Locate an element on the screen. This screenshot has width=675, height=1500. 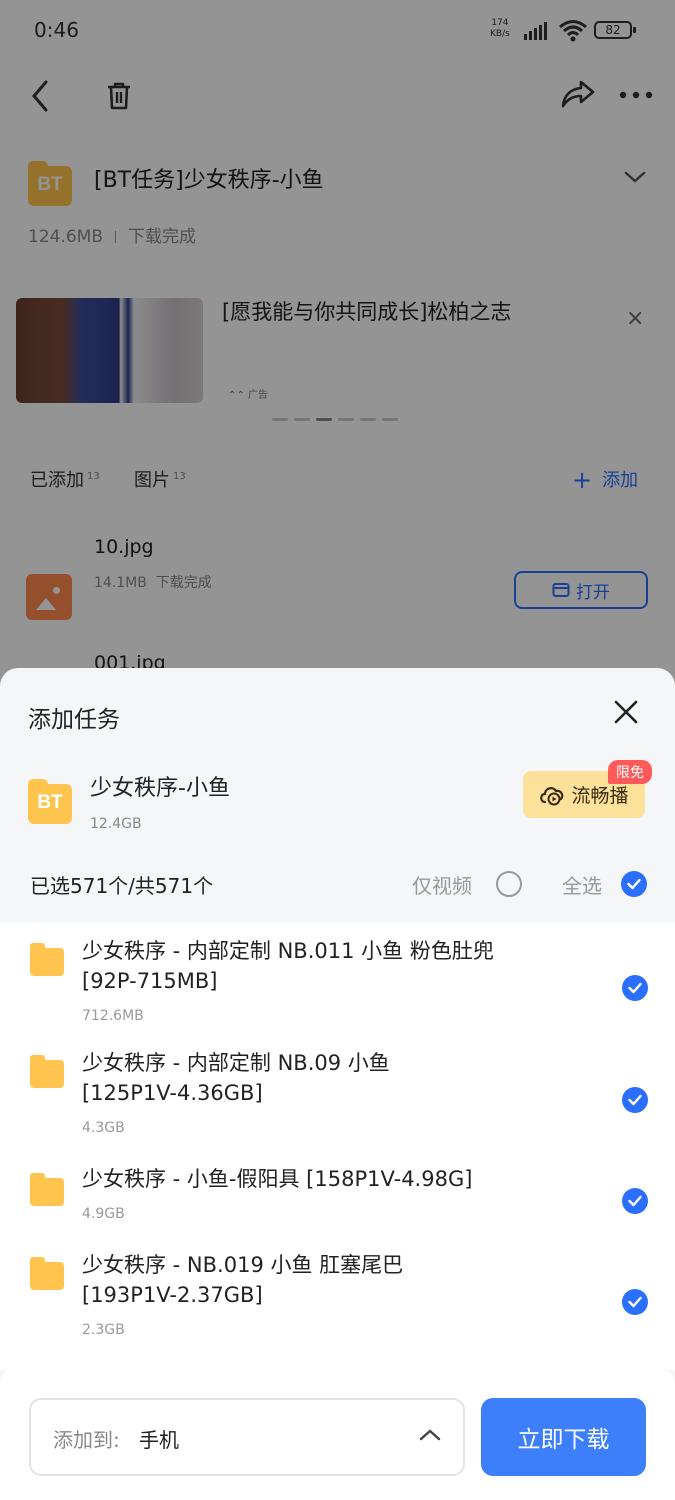
item-size: 4.3GB is located at coordinates (103, 1128).